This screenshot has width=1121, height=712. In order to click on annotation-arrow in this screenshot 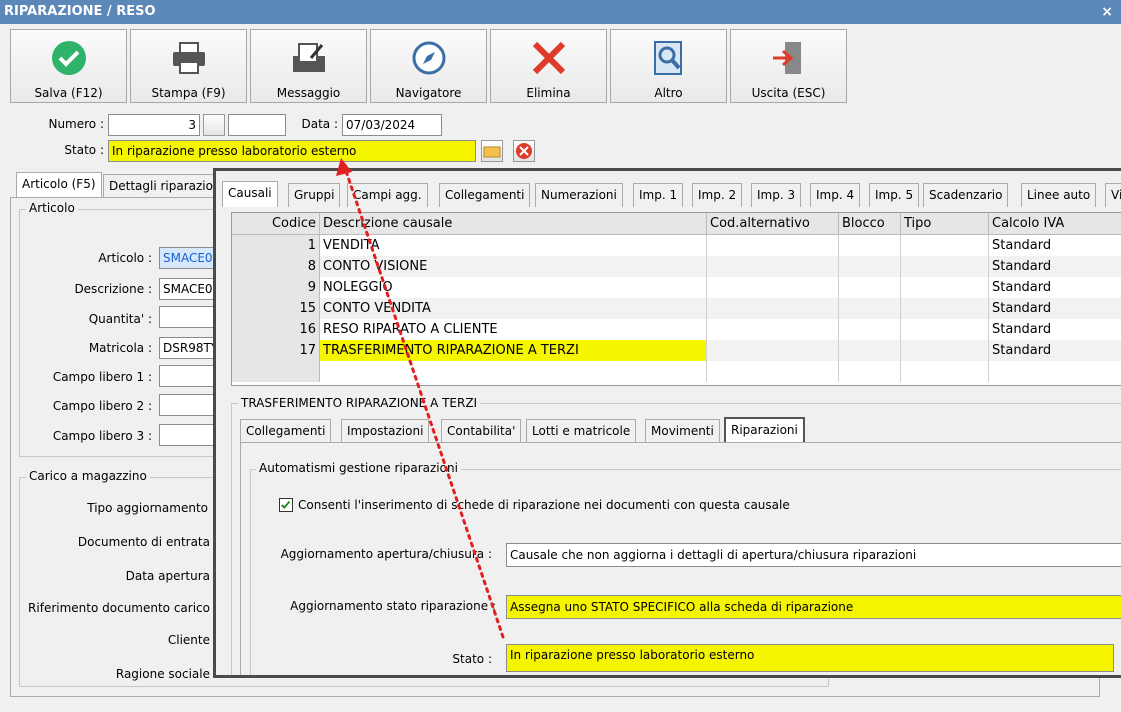, I will do `click(420, 398)`.